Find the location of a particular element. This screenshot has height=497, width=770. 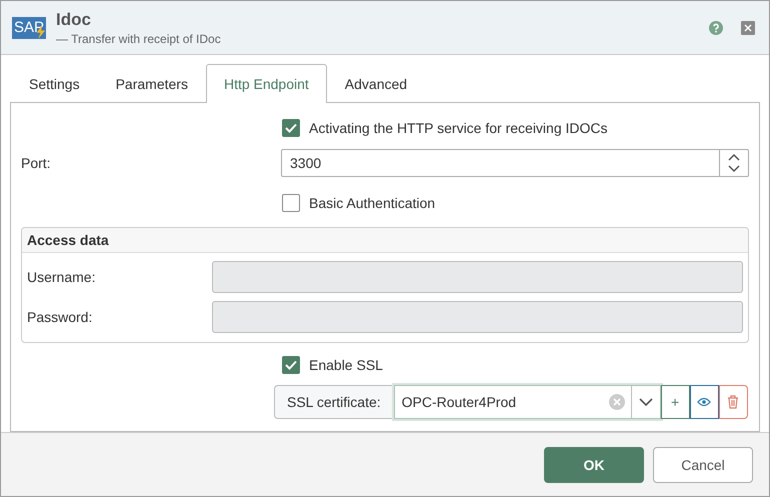

checkbox-label: Enable SSL is located at coordinates (346, 365).